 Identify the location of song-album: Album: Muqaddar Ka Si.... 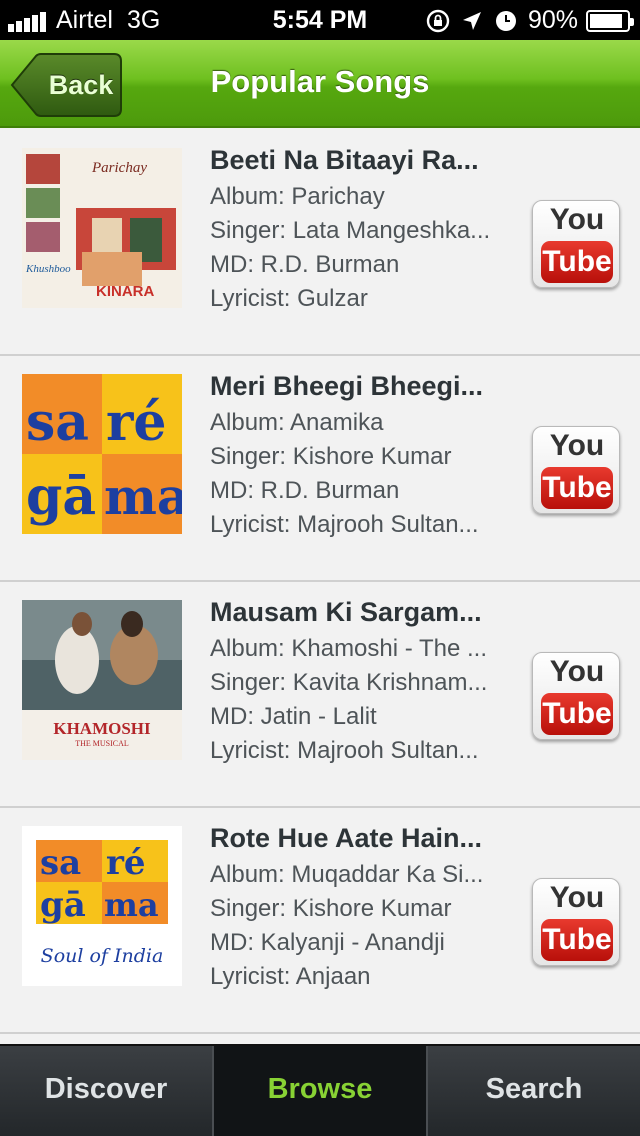
(347, 874).